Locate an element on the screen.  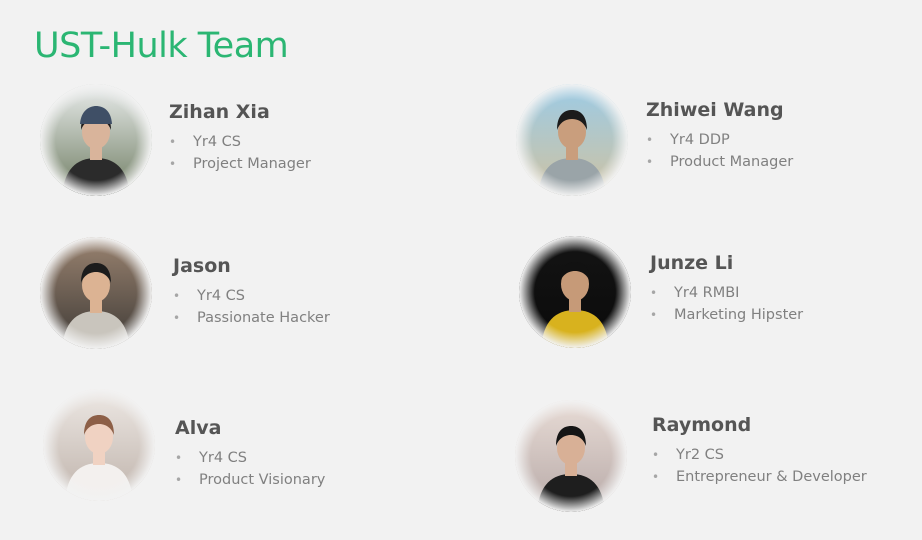
member-role: • Project Manager is located at coordinates (240, 165).